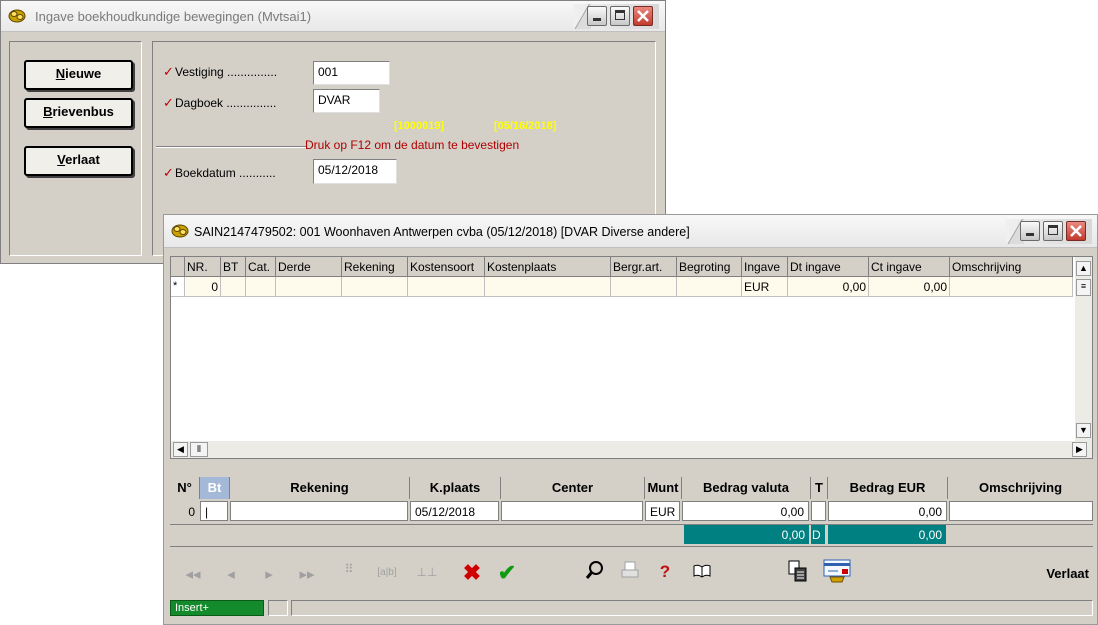 Image resolution: width=1098 pixels, height=625 pixels. What do you see at coordinates (446, 287) in the screenshot?
I see `cell-kostensoort` at bounding box center [446, 287].